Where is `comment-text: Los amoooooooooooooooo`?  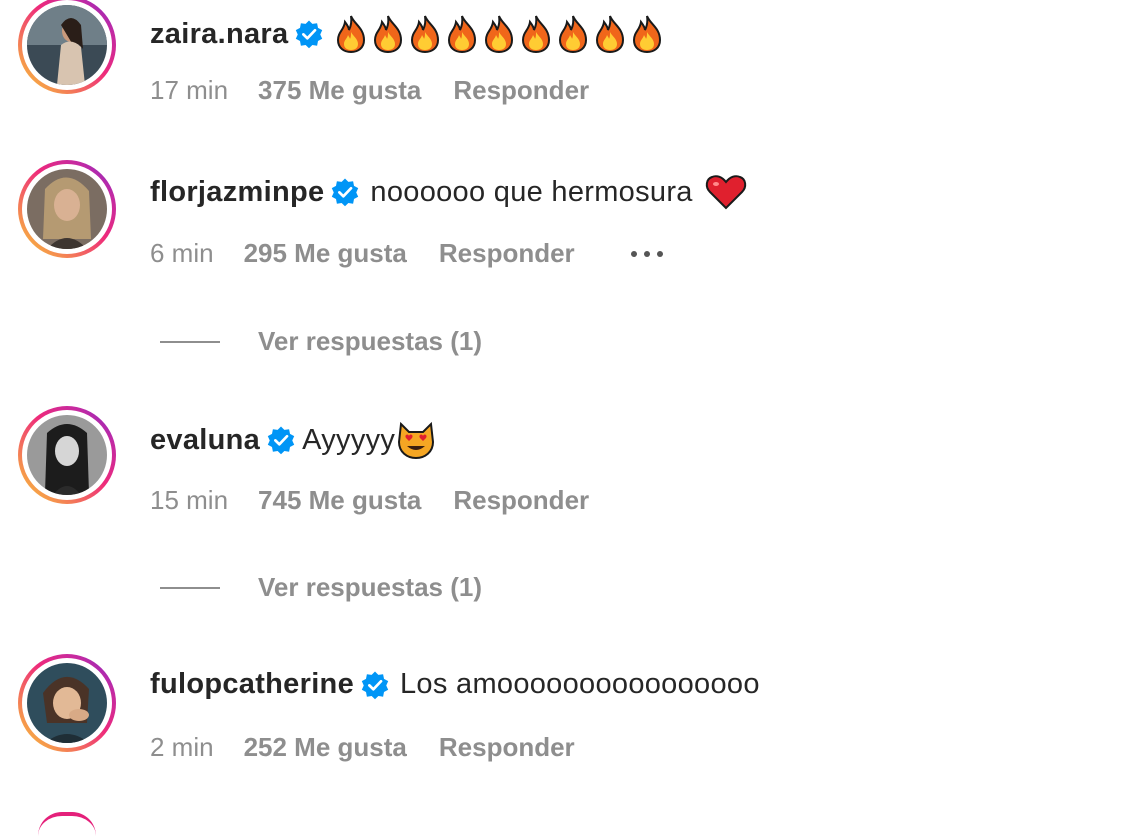 comment-text: Los amoooooooooooooooo is located at coordinates (580, 684).